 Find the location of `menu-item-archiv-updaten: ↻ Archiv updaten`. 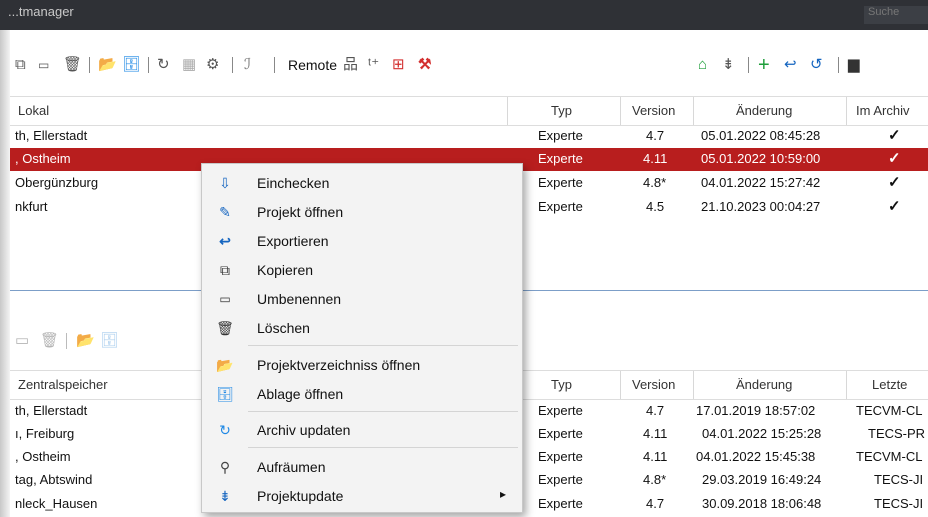

menu-item-archiv-updaten: ↻ Archiv updaten is located at coordinates (362, 429).